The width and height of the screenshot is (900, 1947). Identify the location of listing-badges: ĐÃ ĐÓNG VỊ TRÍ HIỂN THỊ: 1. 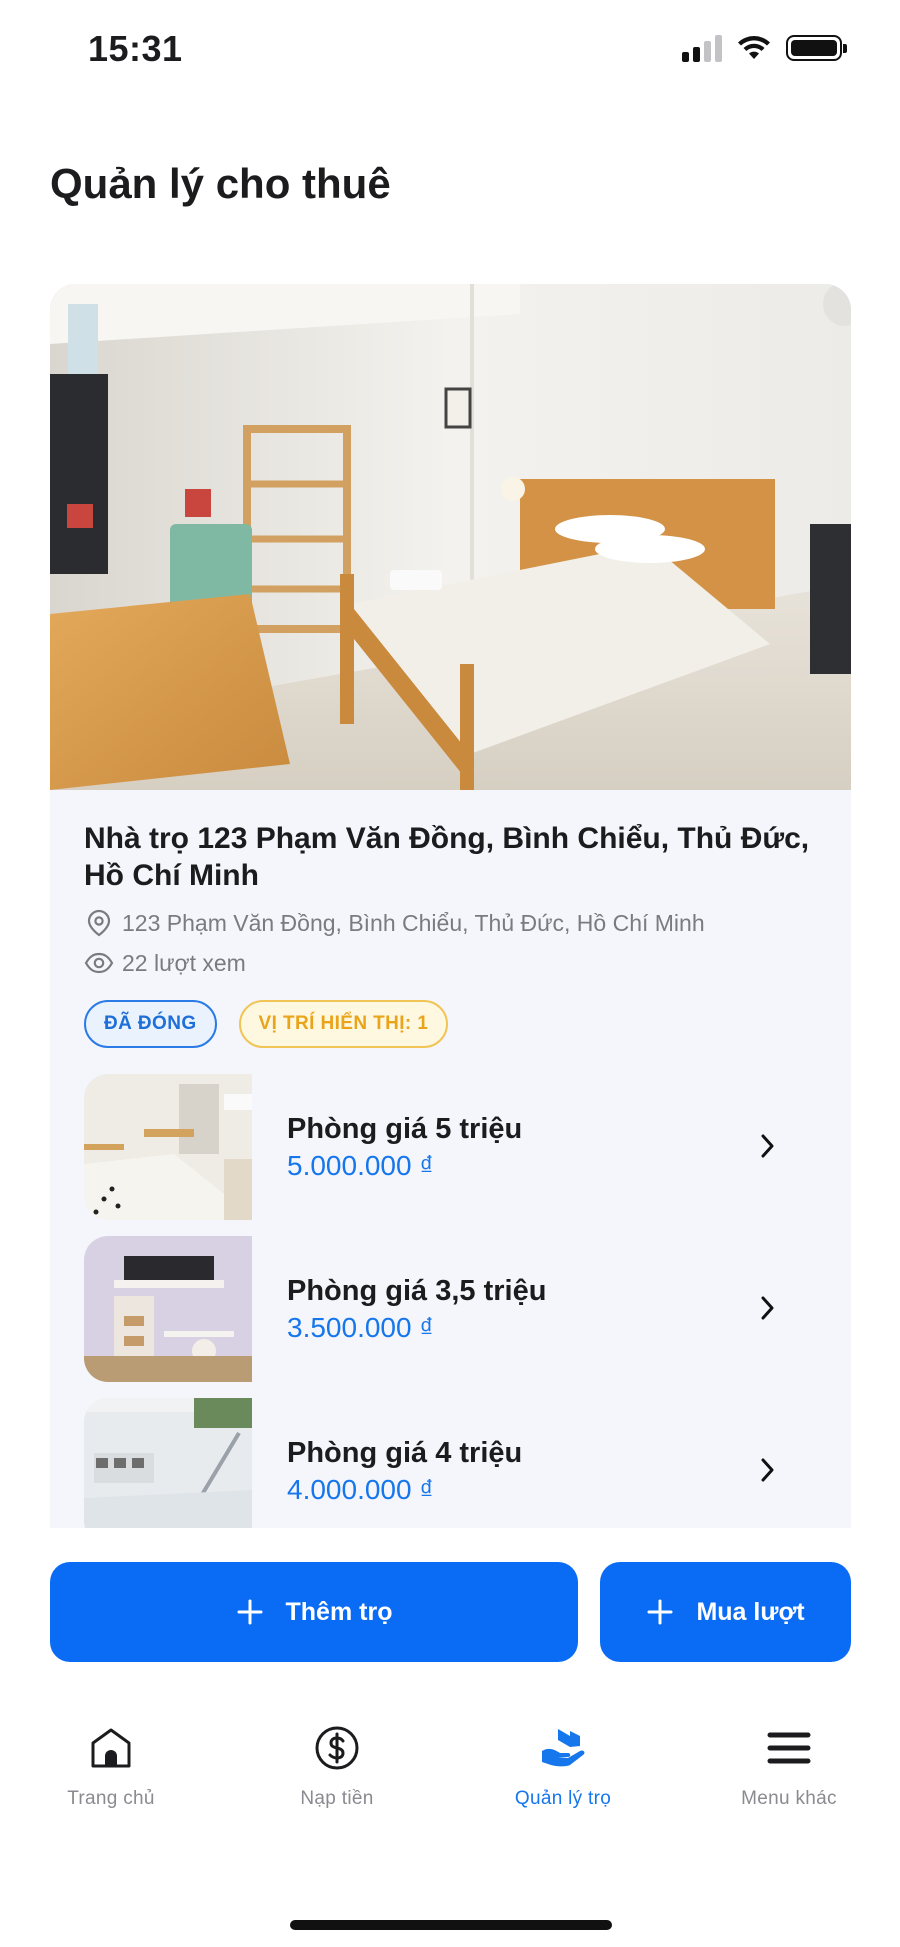
(450, 1024).